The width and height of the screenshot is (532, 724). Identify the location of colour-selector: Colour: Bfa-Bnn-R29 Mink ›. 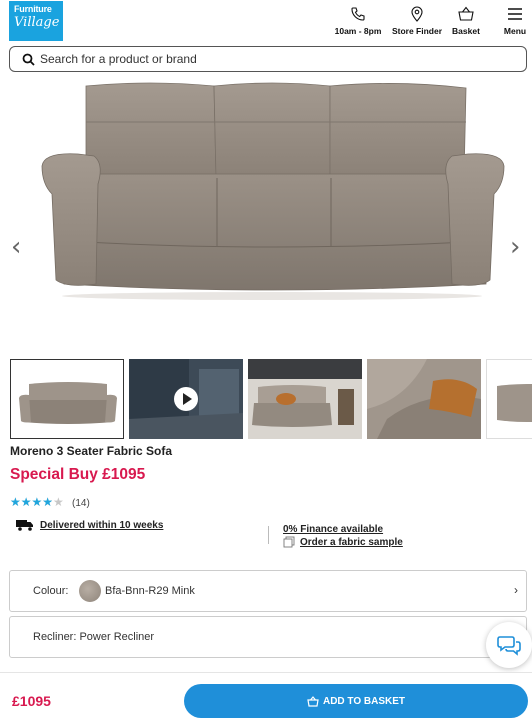
(268, 591).